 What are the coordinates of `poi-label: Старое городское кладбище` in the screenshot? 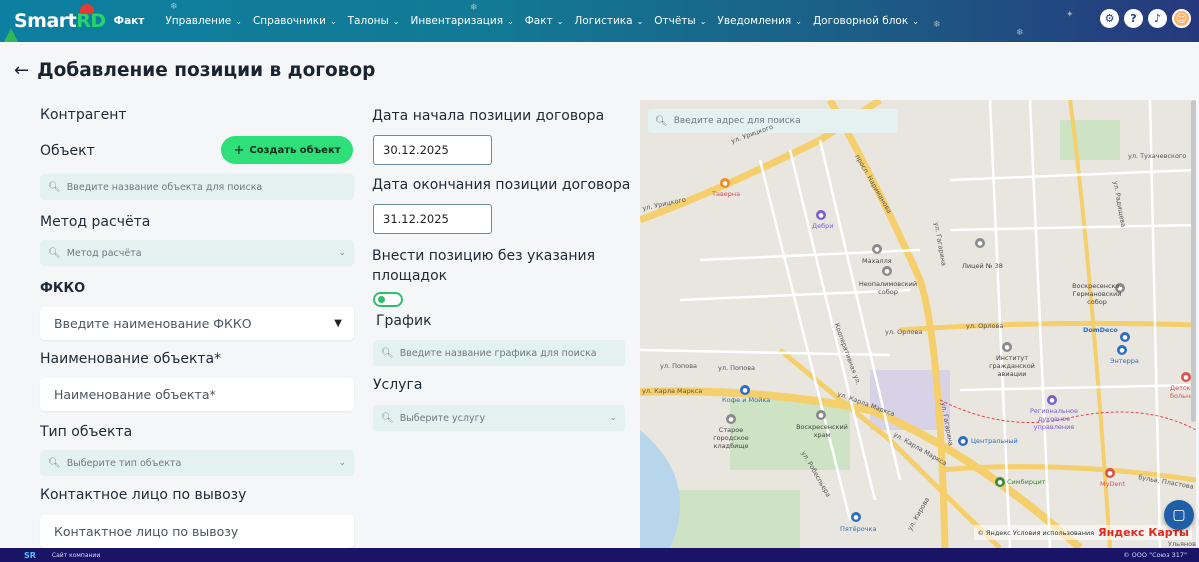 It's located at (731, 438).